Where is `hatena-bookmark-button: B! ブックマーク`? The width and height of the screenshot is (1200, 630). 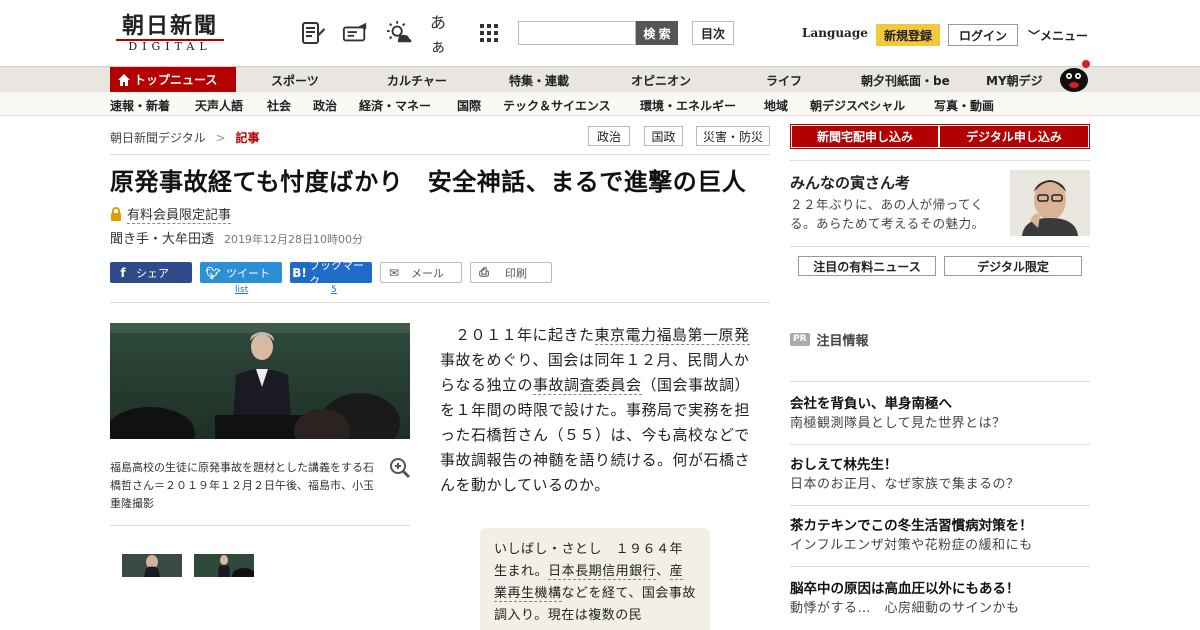 hatena-bookmark-button: B! ブックマーク is located at coordinates (331, 273).